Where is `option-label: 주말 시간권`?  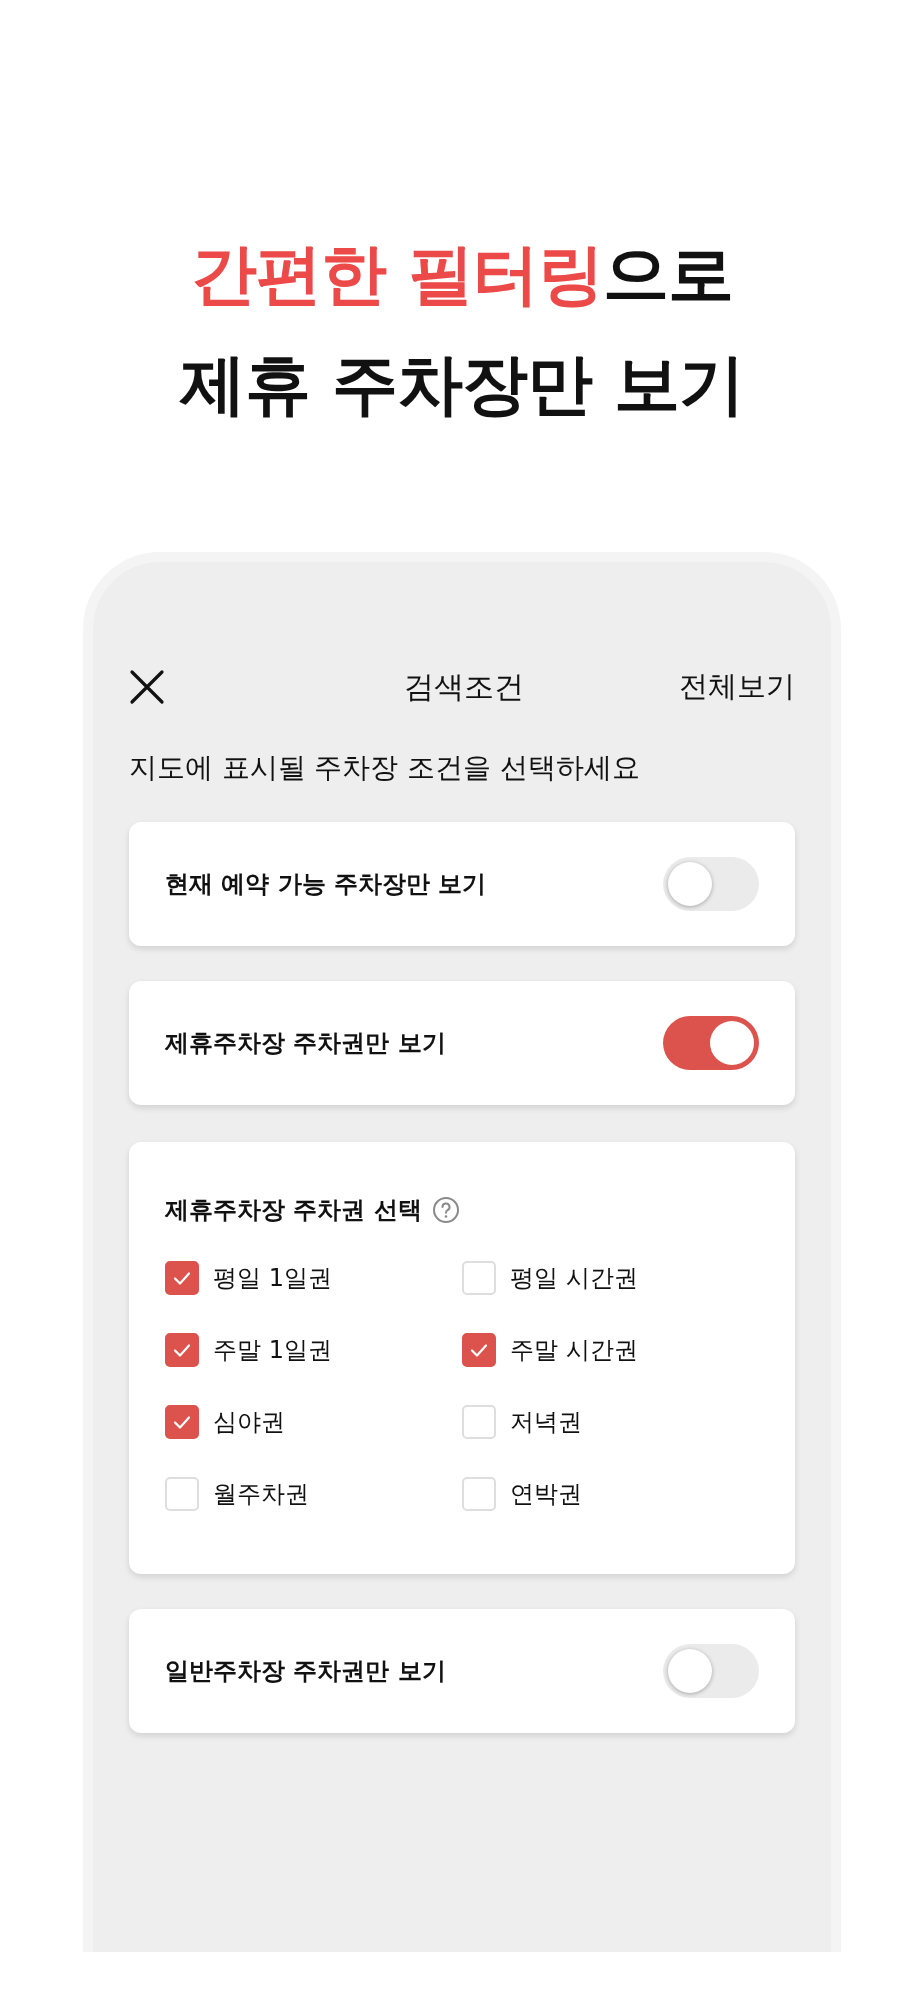 option-label: 주말 시간권 is located at coordinates (574, 1350).